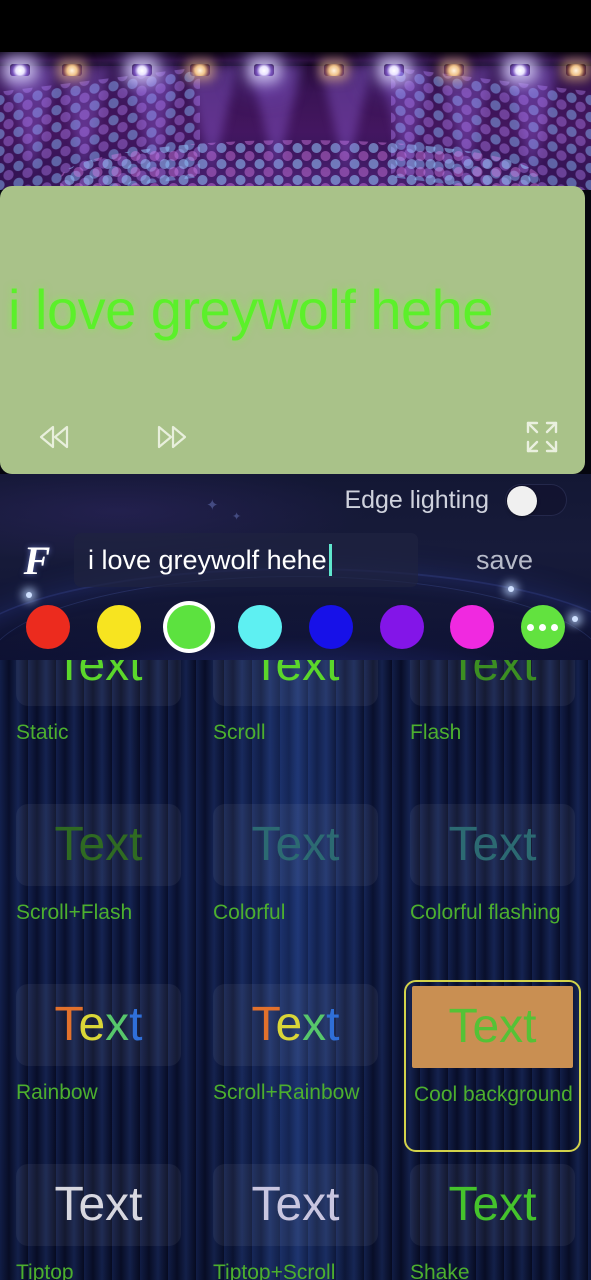 This screenshot has width=591, height=1280. What do you see at coordinates (239, 732) in the screenshot?
I see `effect-label: Scroll` at bounding box center [239, 732].